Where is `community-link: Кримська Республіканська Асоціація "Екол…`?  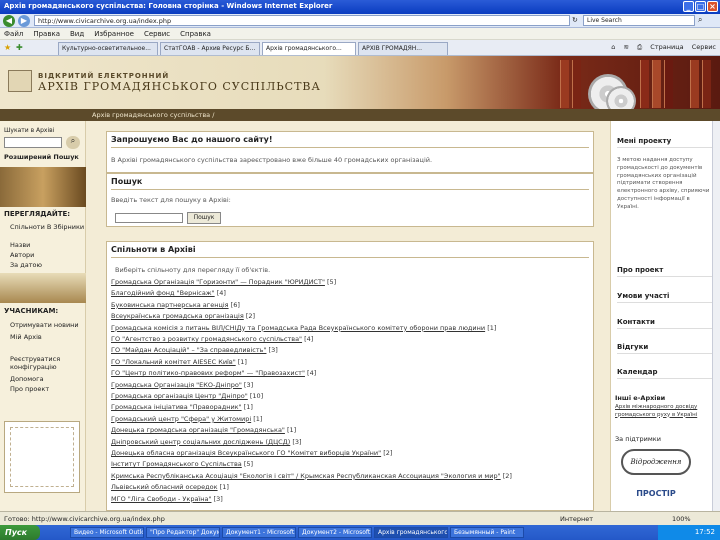 community-link: Кримська Республіканська Асоціація "Екол… is located at coordinates (306, 476).